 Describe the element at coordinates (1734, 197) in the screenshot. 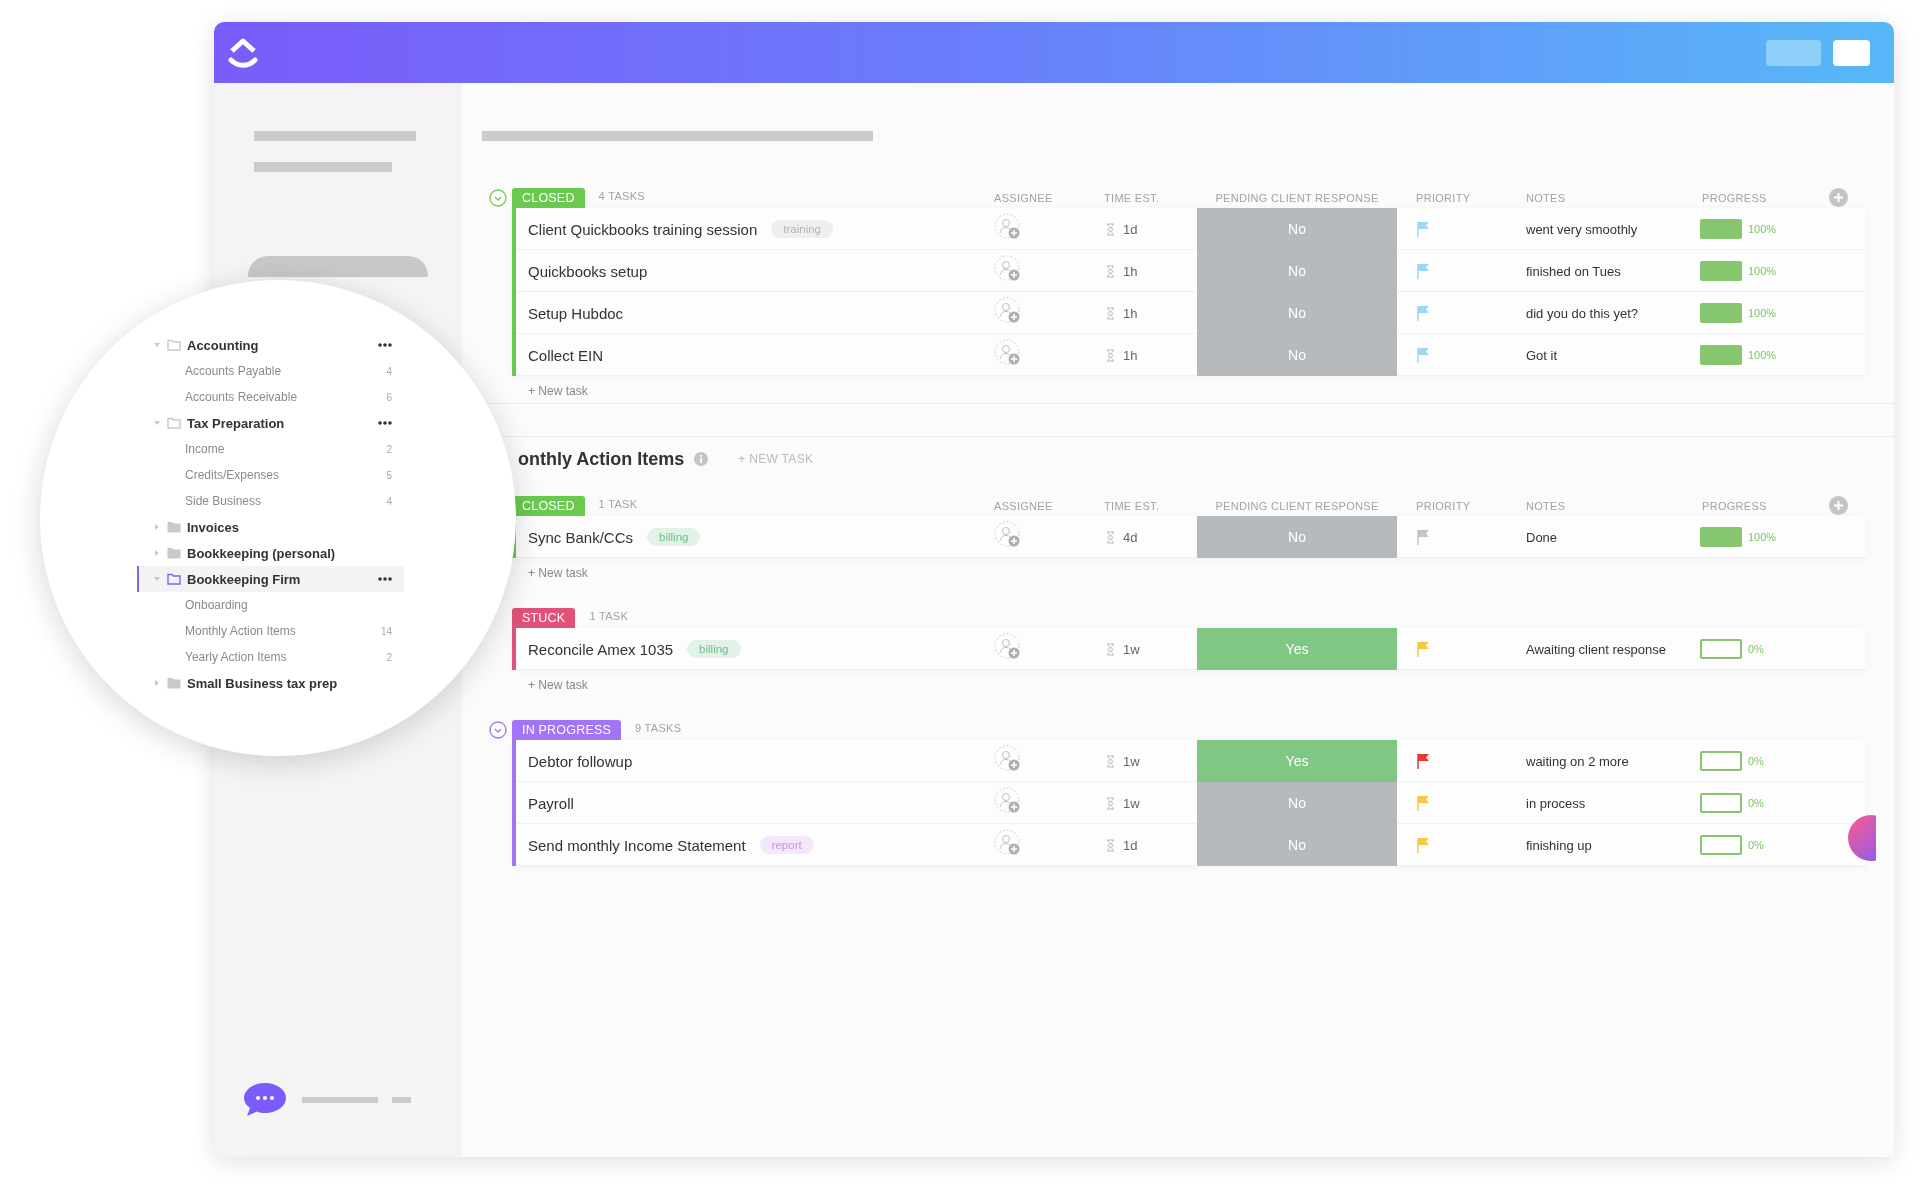

I see `column-header: PROGRESS` at that location.